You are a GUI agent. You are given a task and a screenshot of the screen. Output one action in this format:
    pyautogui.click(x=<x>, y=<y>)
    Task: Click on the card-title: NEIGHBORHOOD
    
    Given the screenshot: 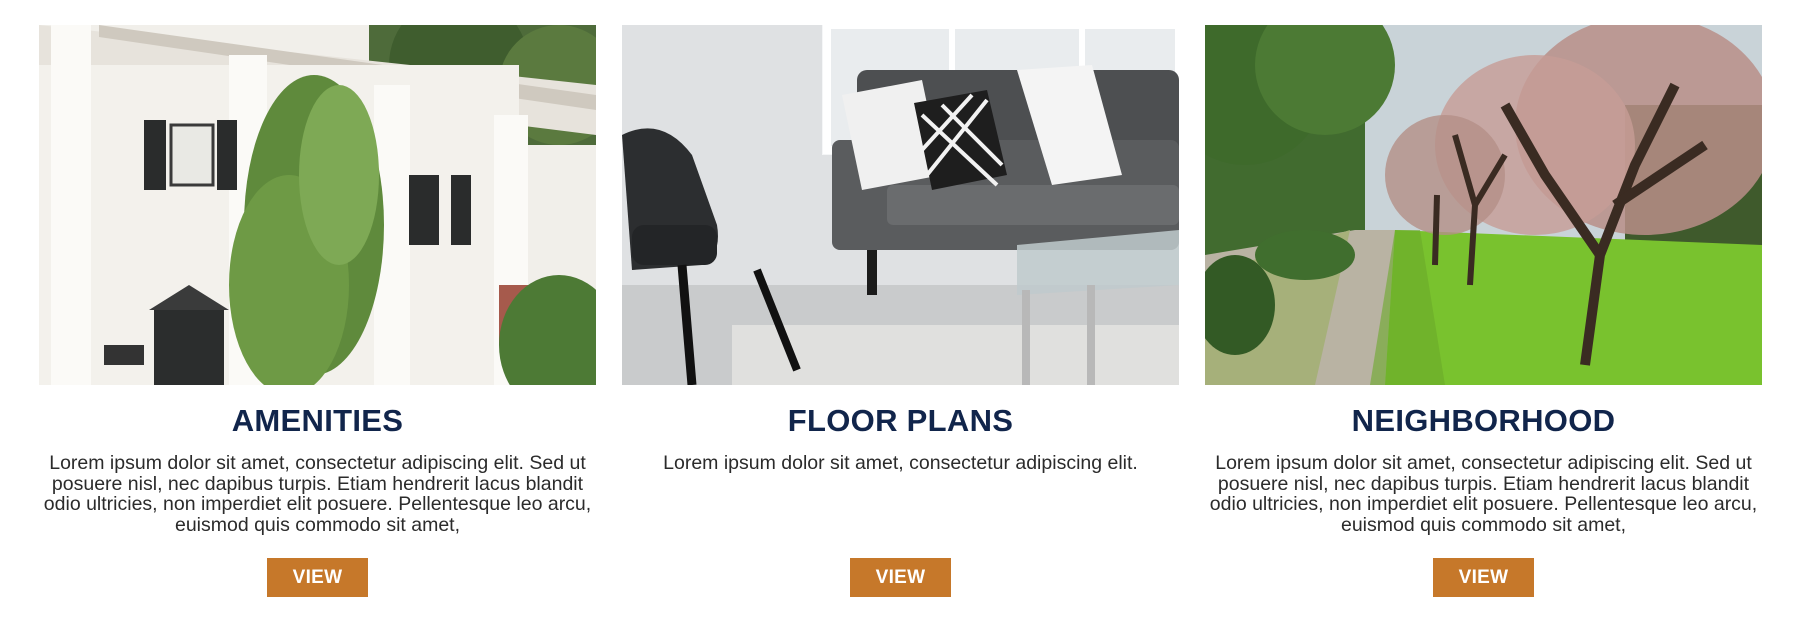 What is the action you would take?
    pyautogui.click(x=1483, y=420)
    